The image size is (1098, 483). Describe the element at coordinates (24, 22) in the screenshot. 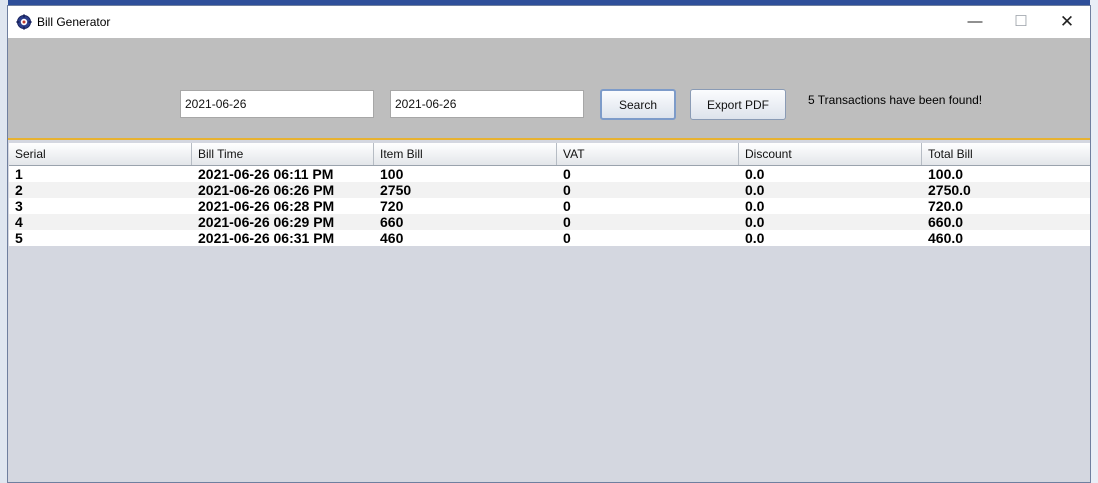

I see `gear-app-icon` at that location.